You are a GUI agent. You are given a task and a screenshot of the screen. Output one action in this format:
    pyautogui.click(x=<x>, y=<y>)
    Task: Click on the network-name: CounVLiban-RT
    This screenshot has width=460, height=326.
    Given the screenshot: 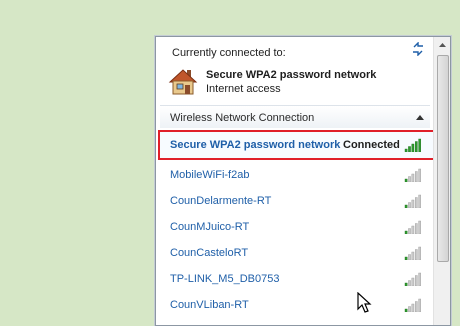 What is the action you would take?
    pyautogui.click(x=209, y=305)
    